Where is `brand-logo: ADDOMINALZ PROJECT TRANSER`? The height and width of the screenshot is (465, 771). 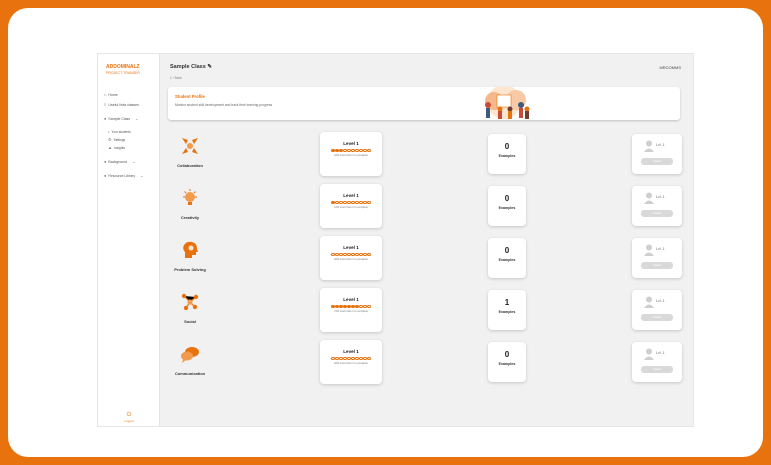 brand-logo: ADDOMINALZ PROJECT TRANSER is located at coordinates (123, 70).